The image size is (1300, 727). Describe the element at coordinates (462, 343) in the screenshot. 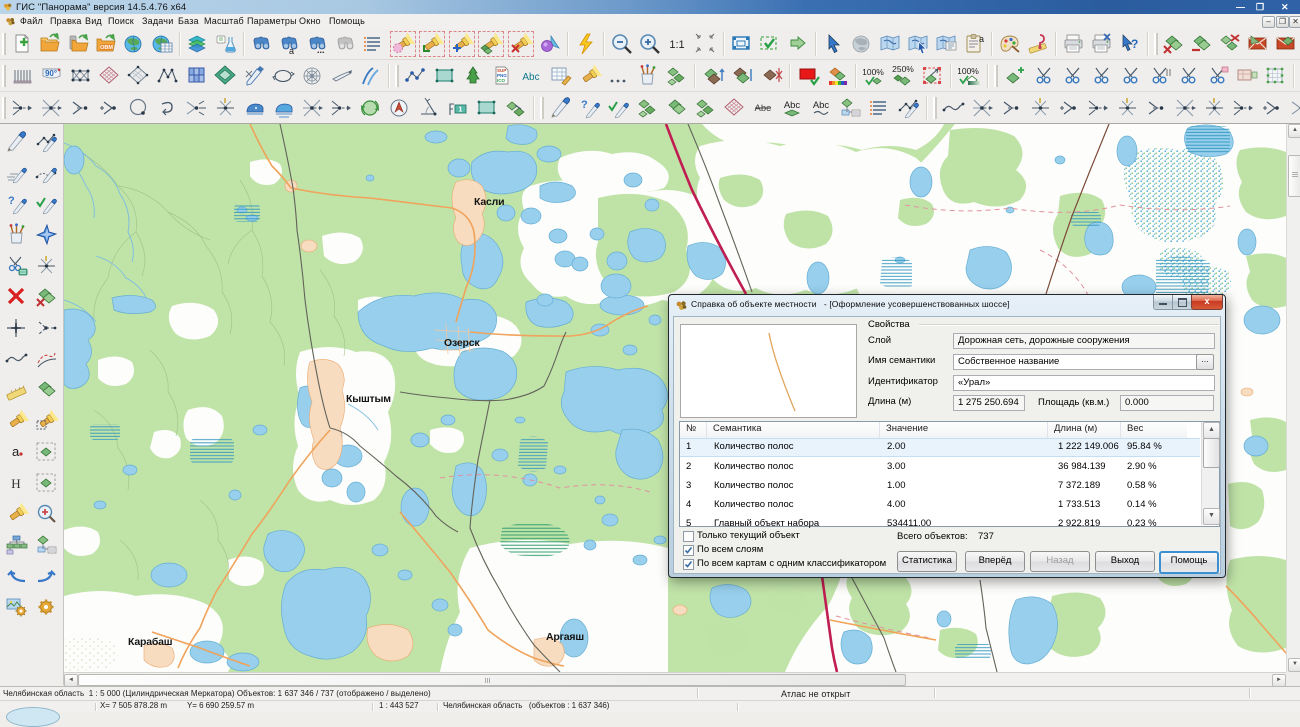

I see `svg-text: Озерск` at that location.